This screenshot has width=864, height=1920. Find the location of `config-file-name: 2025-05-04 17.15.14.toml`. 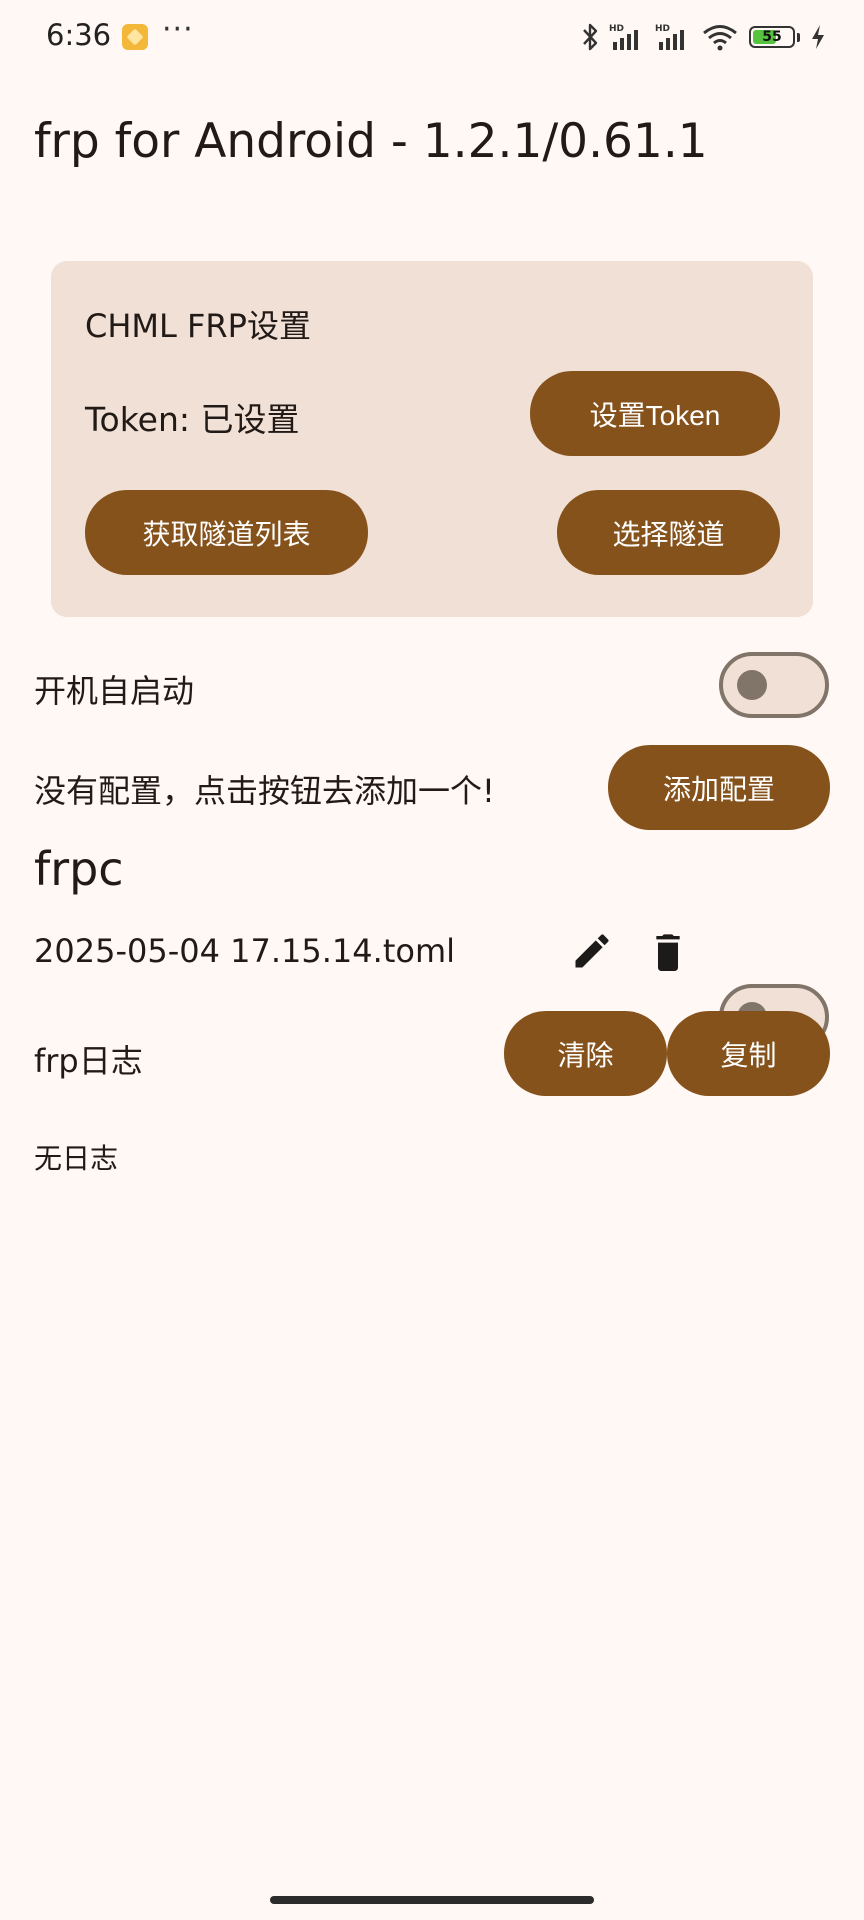

config-file-name: 2025-05-04 17.15.14.toml is located at coordinates (244, 951).